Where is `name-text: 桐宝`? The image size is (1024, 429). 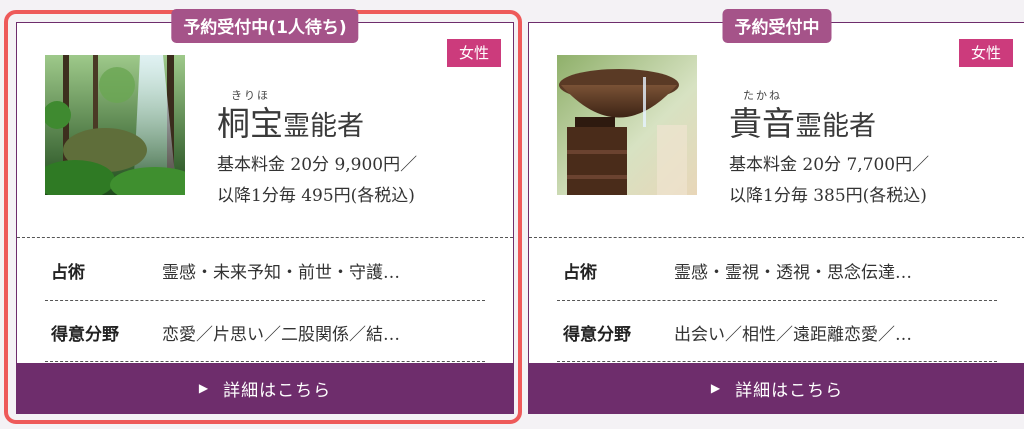
name-text: 桐宝 is located at coordinates (250, 123).